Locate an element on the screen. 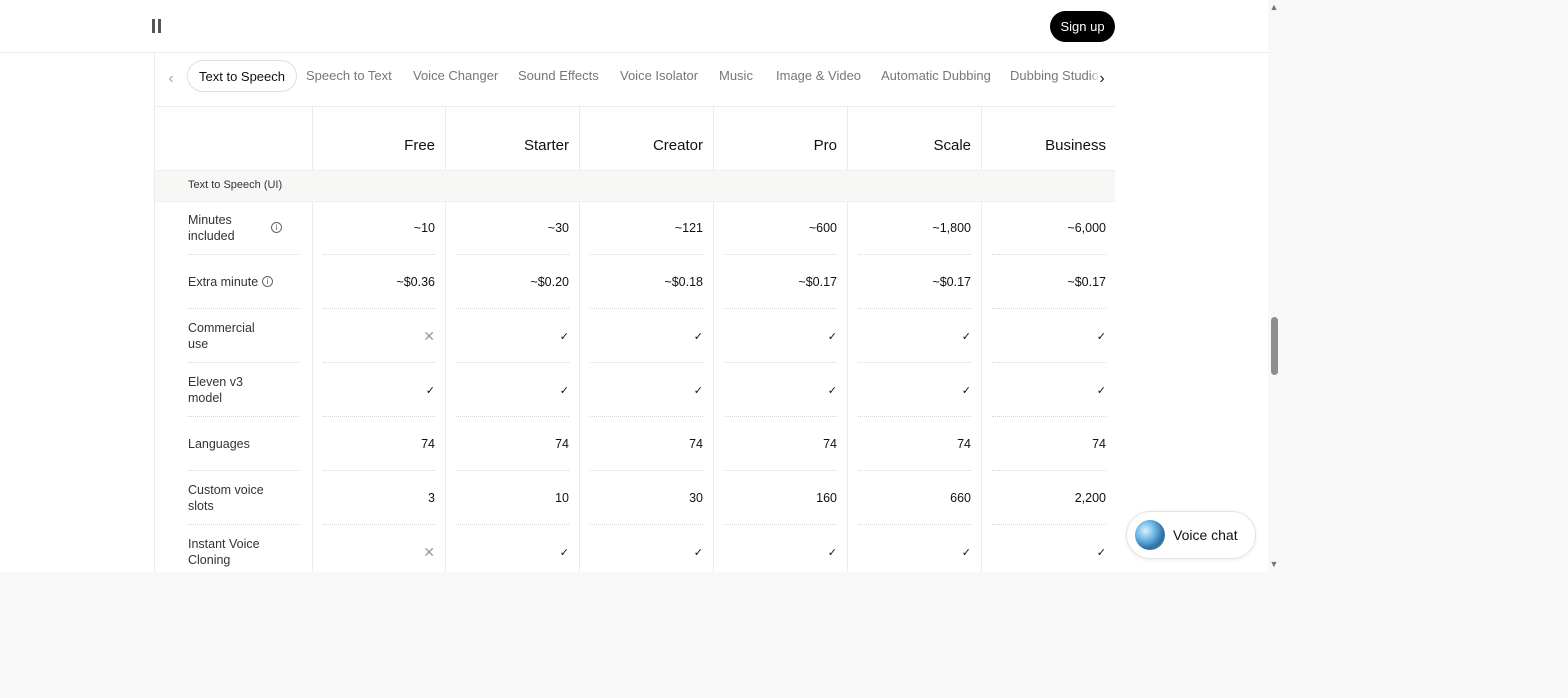 The image size is (1568, 698). tab-voice-isolator: Voice Isolator is located at coordinates (659, 75).